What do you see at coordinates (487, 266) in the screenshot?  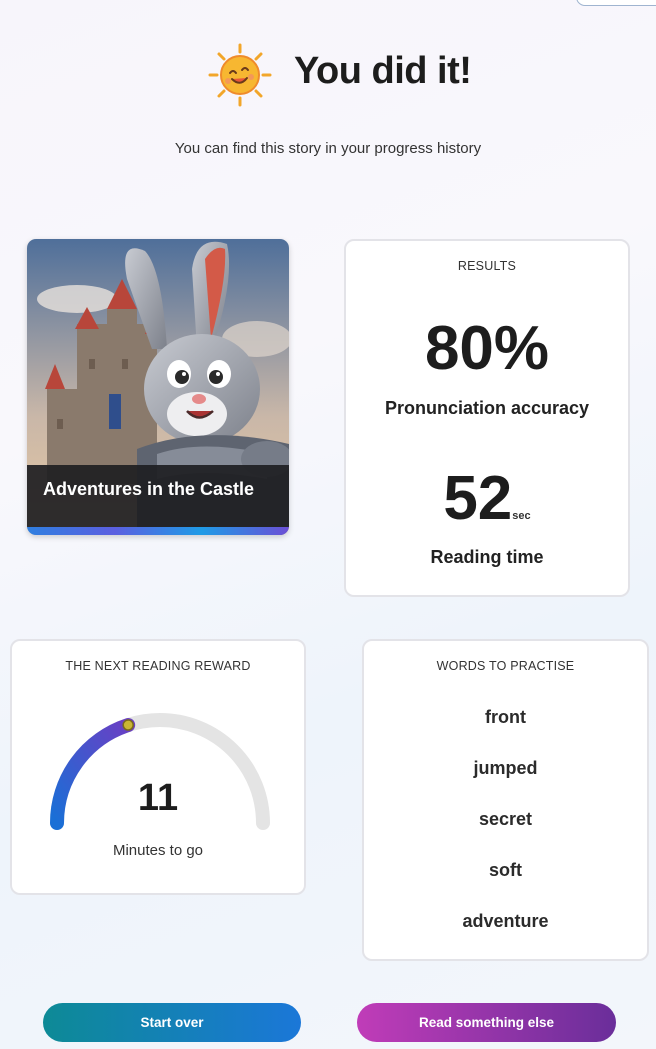 I see `results-label: RESULTS` at bounding box center [487, 266].